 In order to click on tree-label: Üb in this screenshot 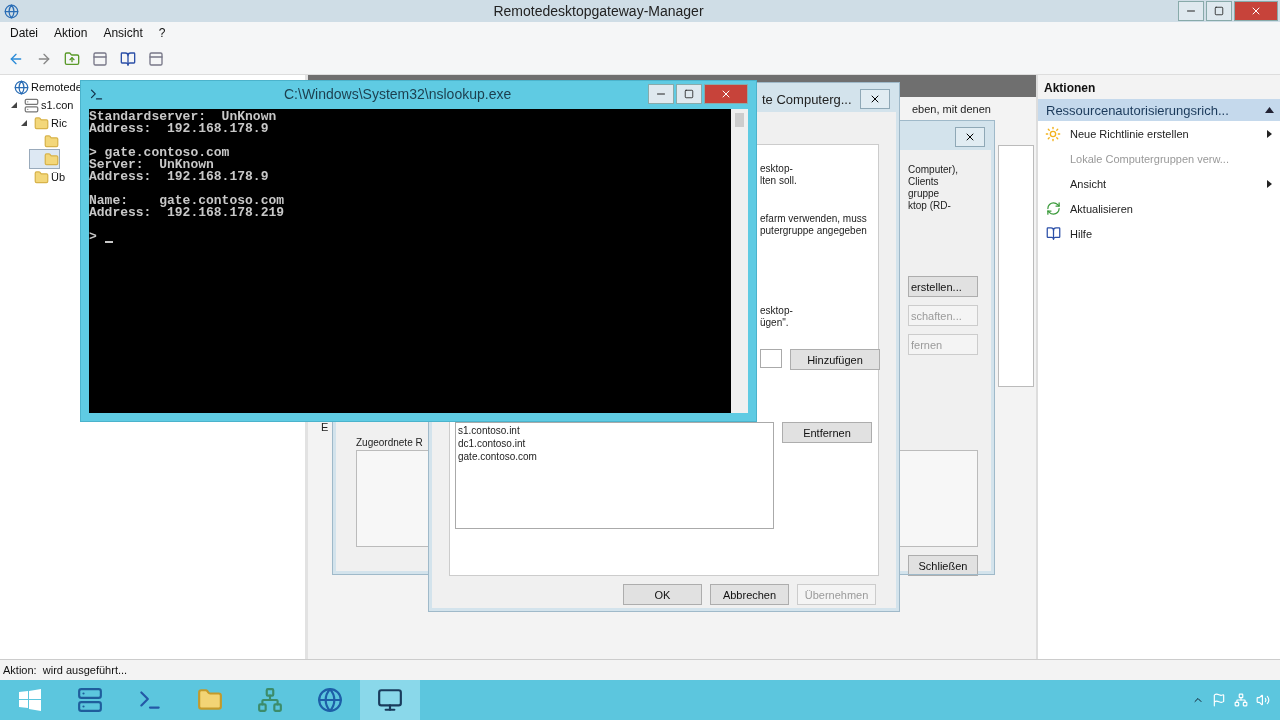, I will do `click(58, 177)`.